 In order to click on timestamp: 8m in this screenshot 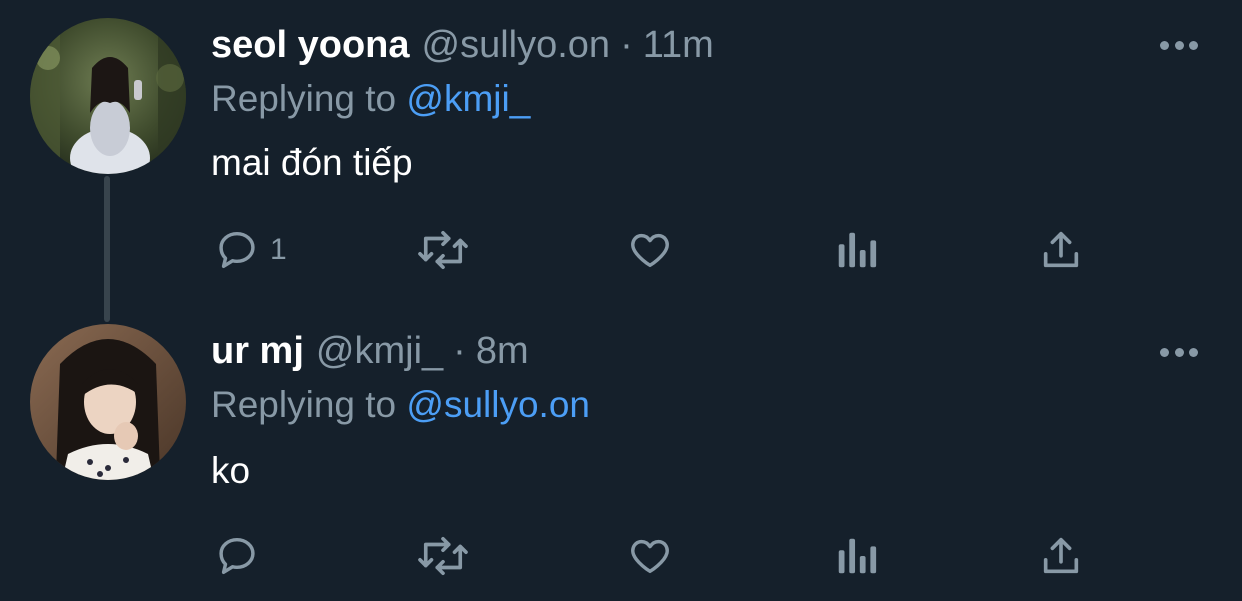, I will do `click(502, 351)`.